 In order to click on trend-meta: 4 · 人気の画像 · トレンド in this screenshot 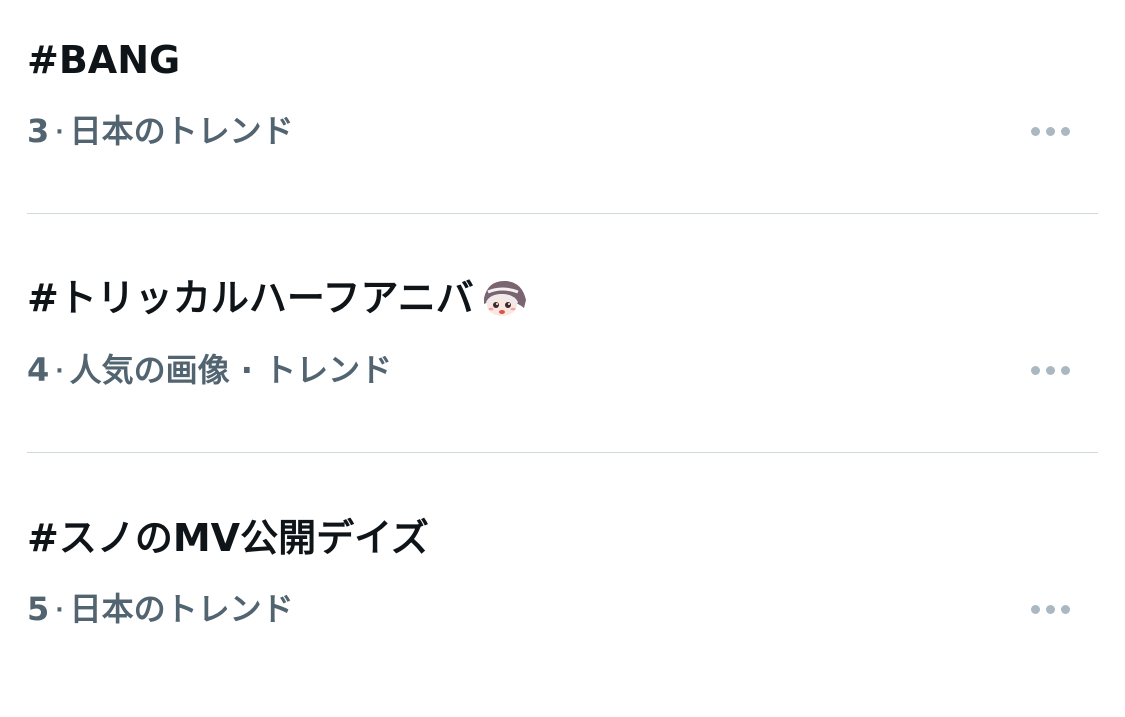, I will do `click(209, 371)`.